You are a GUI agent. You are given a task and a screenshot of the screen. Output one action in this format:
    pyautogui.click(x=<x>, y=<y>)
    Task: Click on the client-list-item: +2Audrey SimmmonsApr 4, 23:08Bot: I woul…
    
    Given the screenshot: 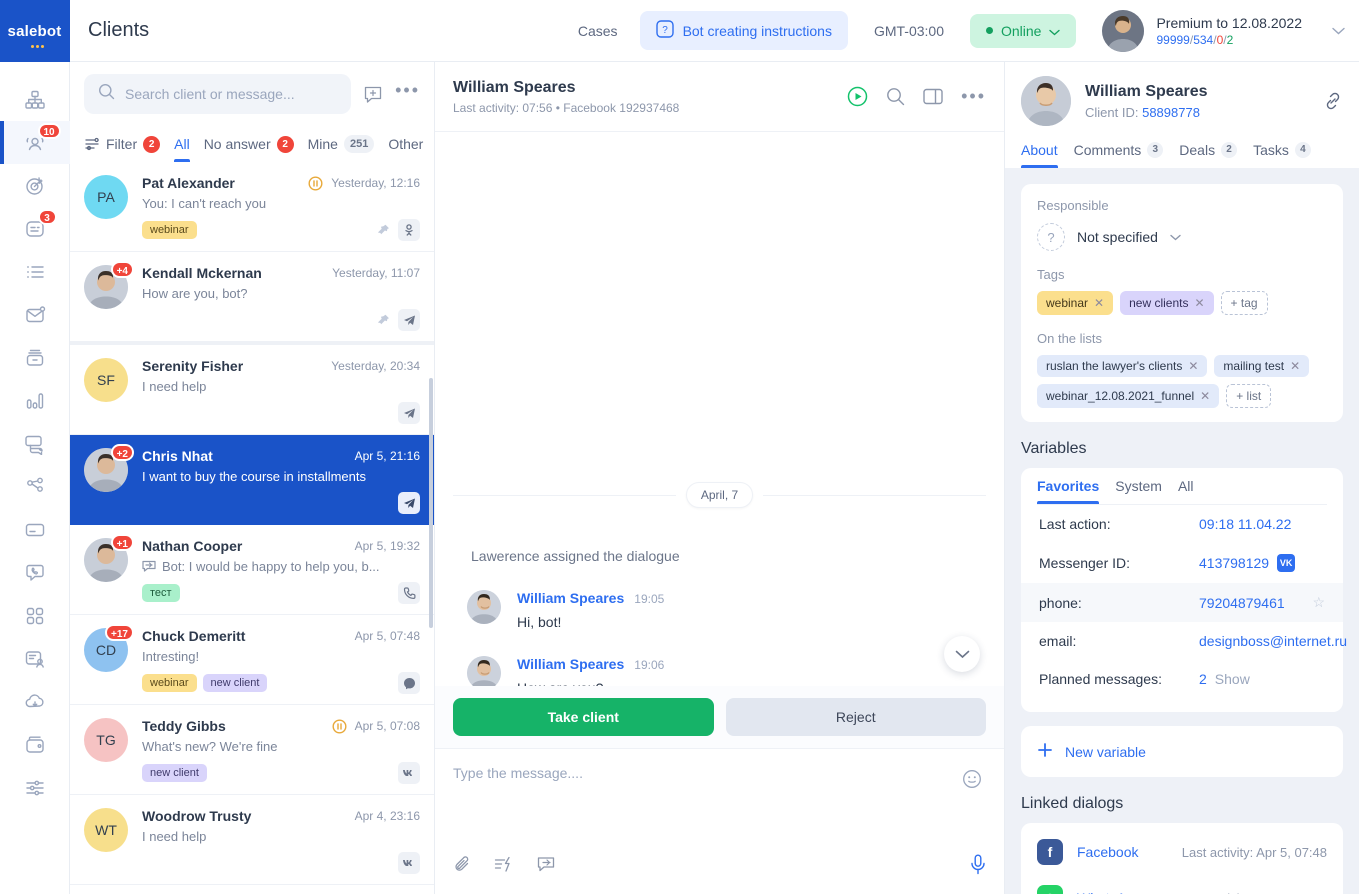 What is the action you would take?
    pyautogui.click(x=252, y=889)
    